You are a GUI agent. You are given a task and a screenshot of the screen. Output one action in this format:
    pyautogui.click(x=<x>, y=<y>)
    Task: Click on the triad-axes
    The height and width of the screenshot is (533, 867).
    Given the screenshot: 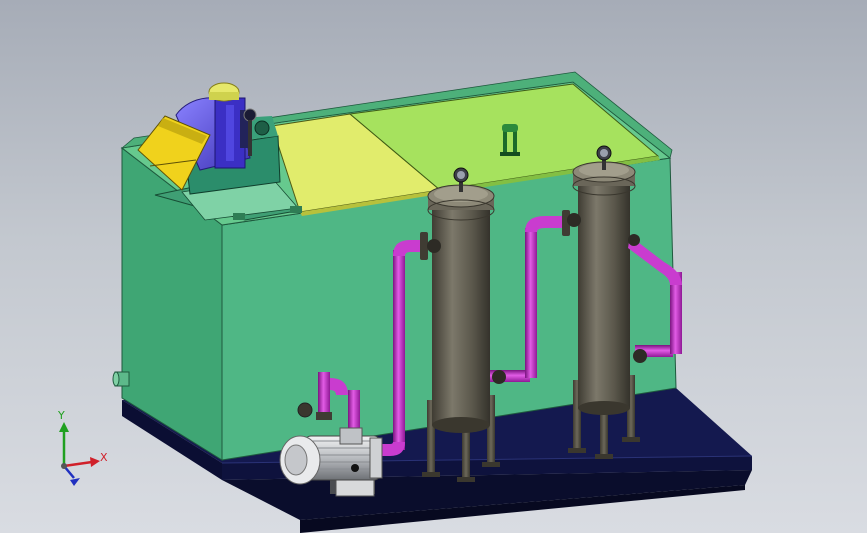 What is the action you would take?
    pyautogui.click(x=79, y=454)
    